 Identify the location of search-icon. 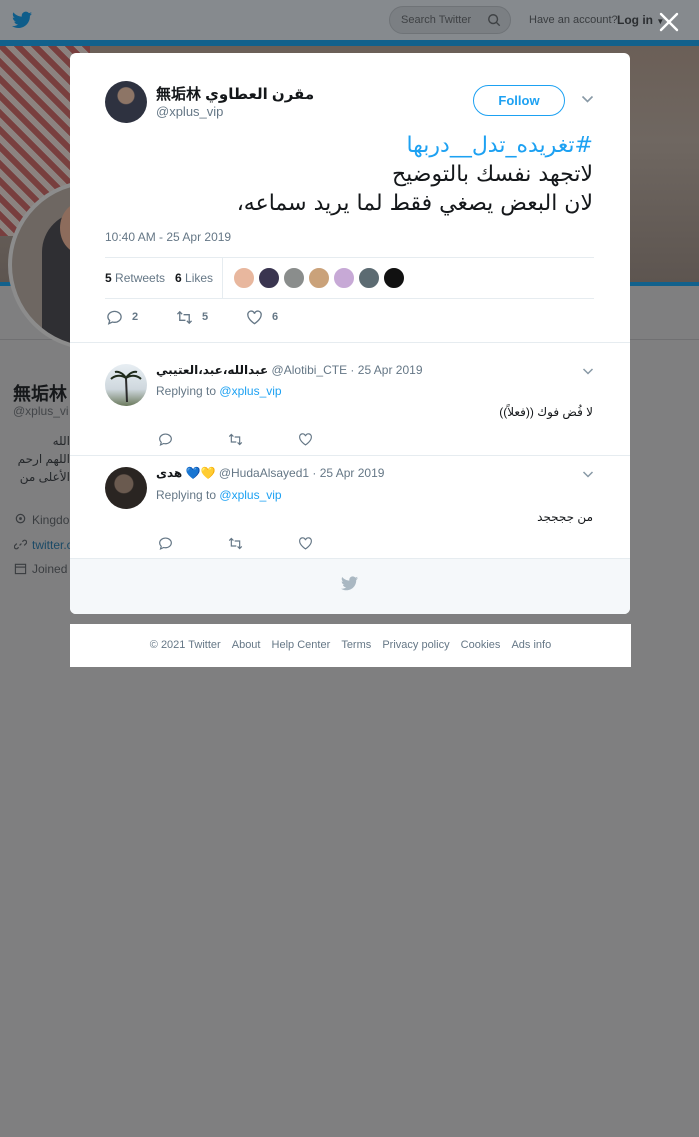
(494, 20).